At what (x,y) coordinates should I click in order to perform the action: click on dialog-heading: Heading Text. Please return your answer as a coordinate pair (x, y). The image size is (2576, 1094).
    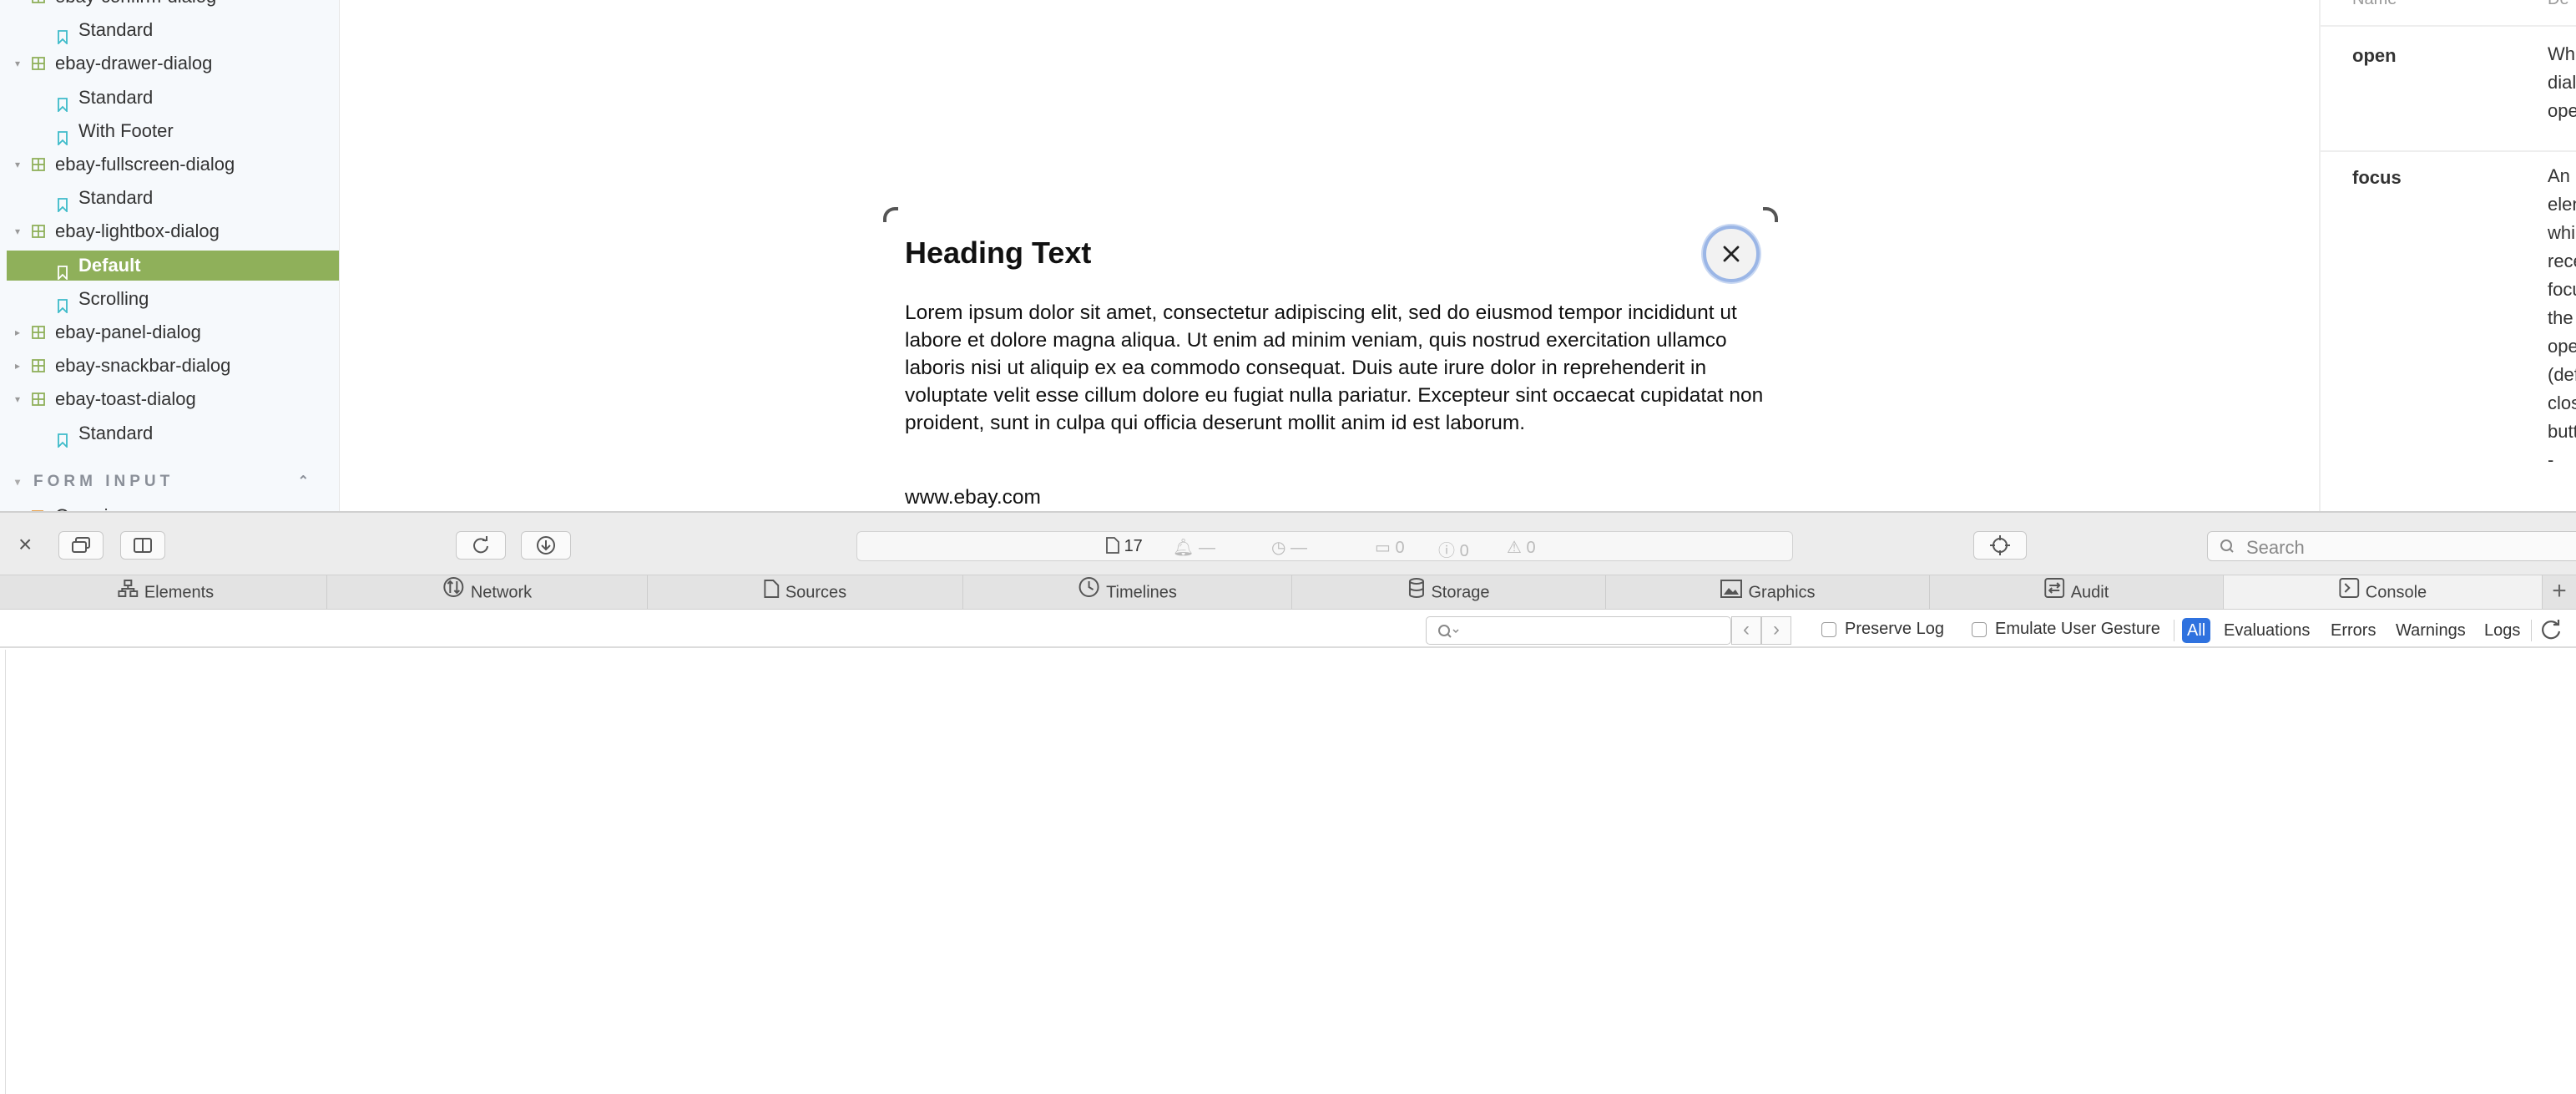
    Looking at the image, I should click on (998, 253).